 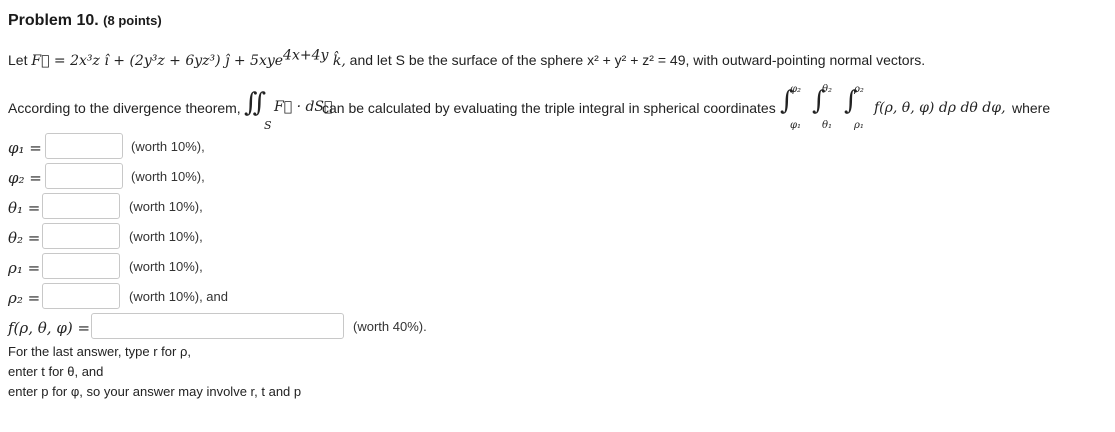 I want to click on limit-rho-upper: ρ₂, so click(x=859, y=89).